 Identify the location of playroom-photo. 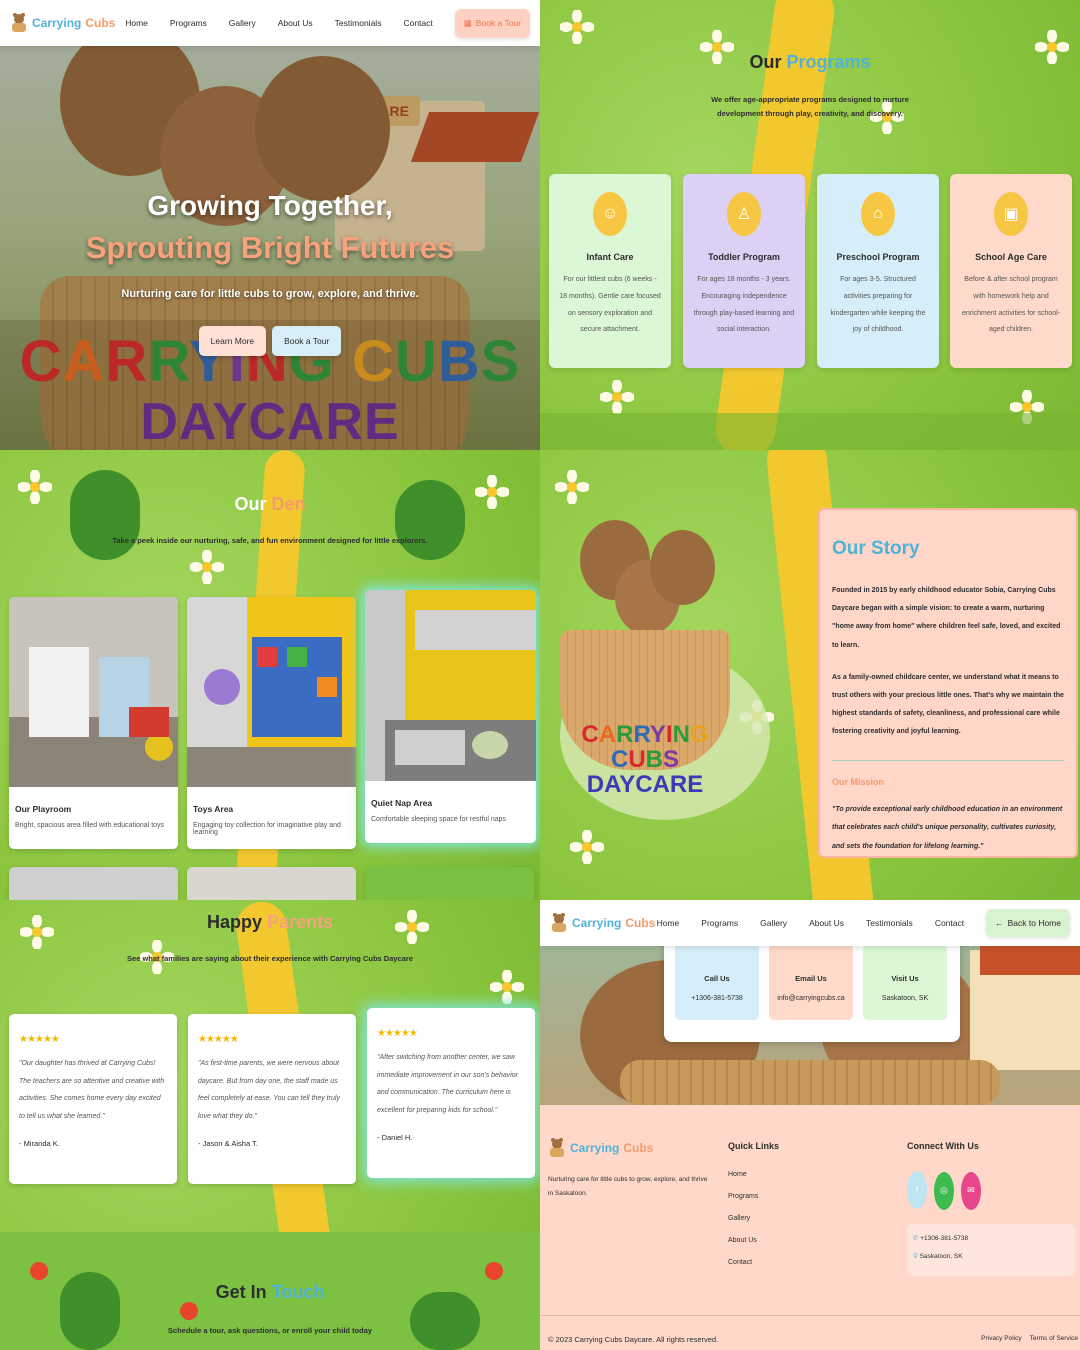
(93, 692).